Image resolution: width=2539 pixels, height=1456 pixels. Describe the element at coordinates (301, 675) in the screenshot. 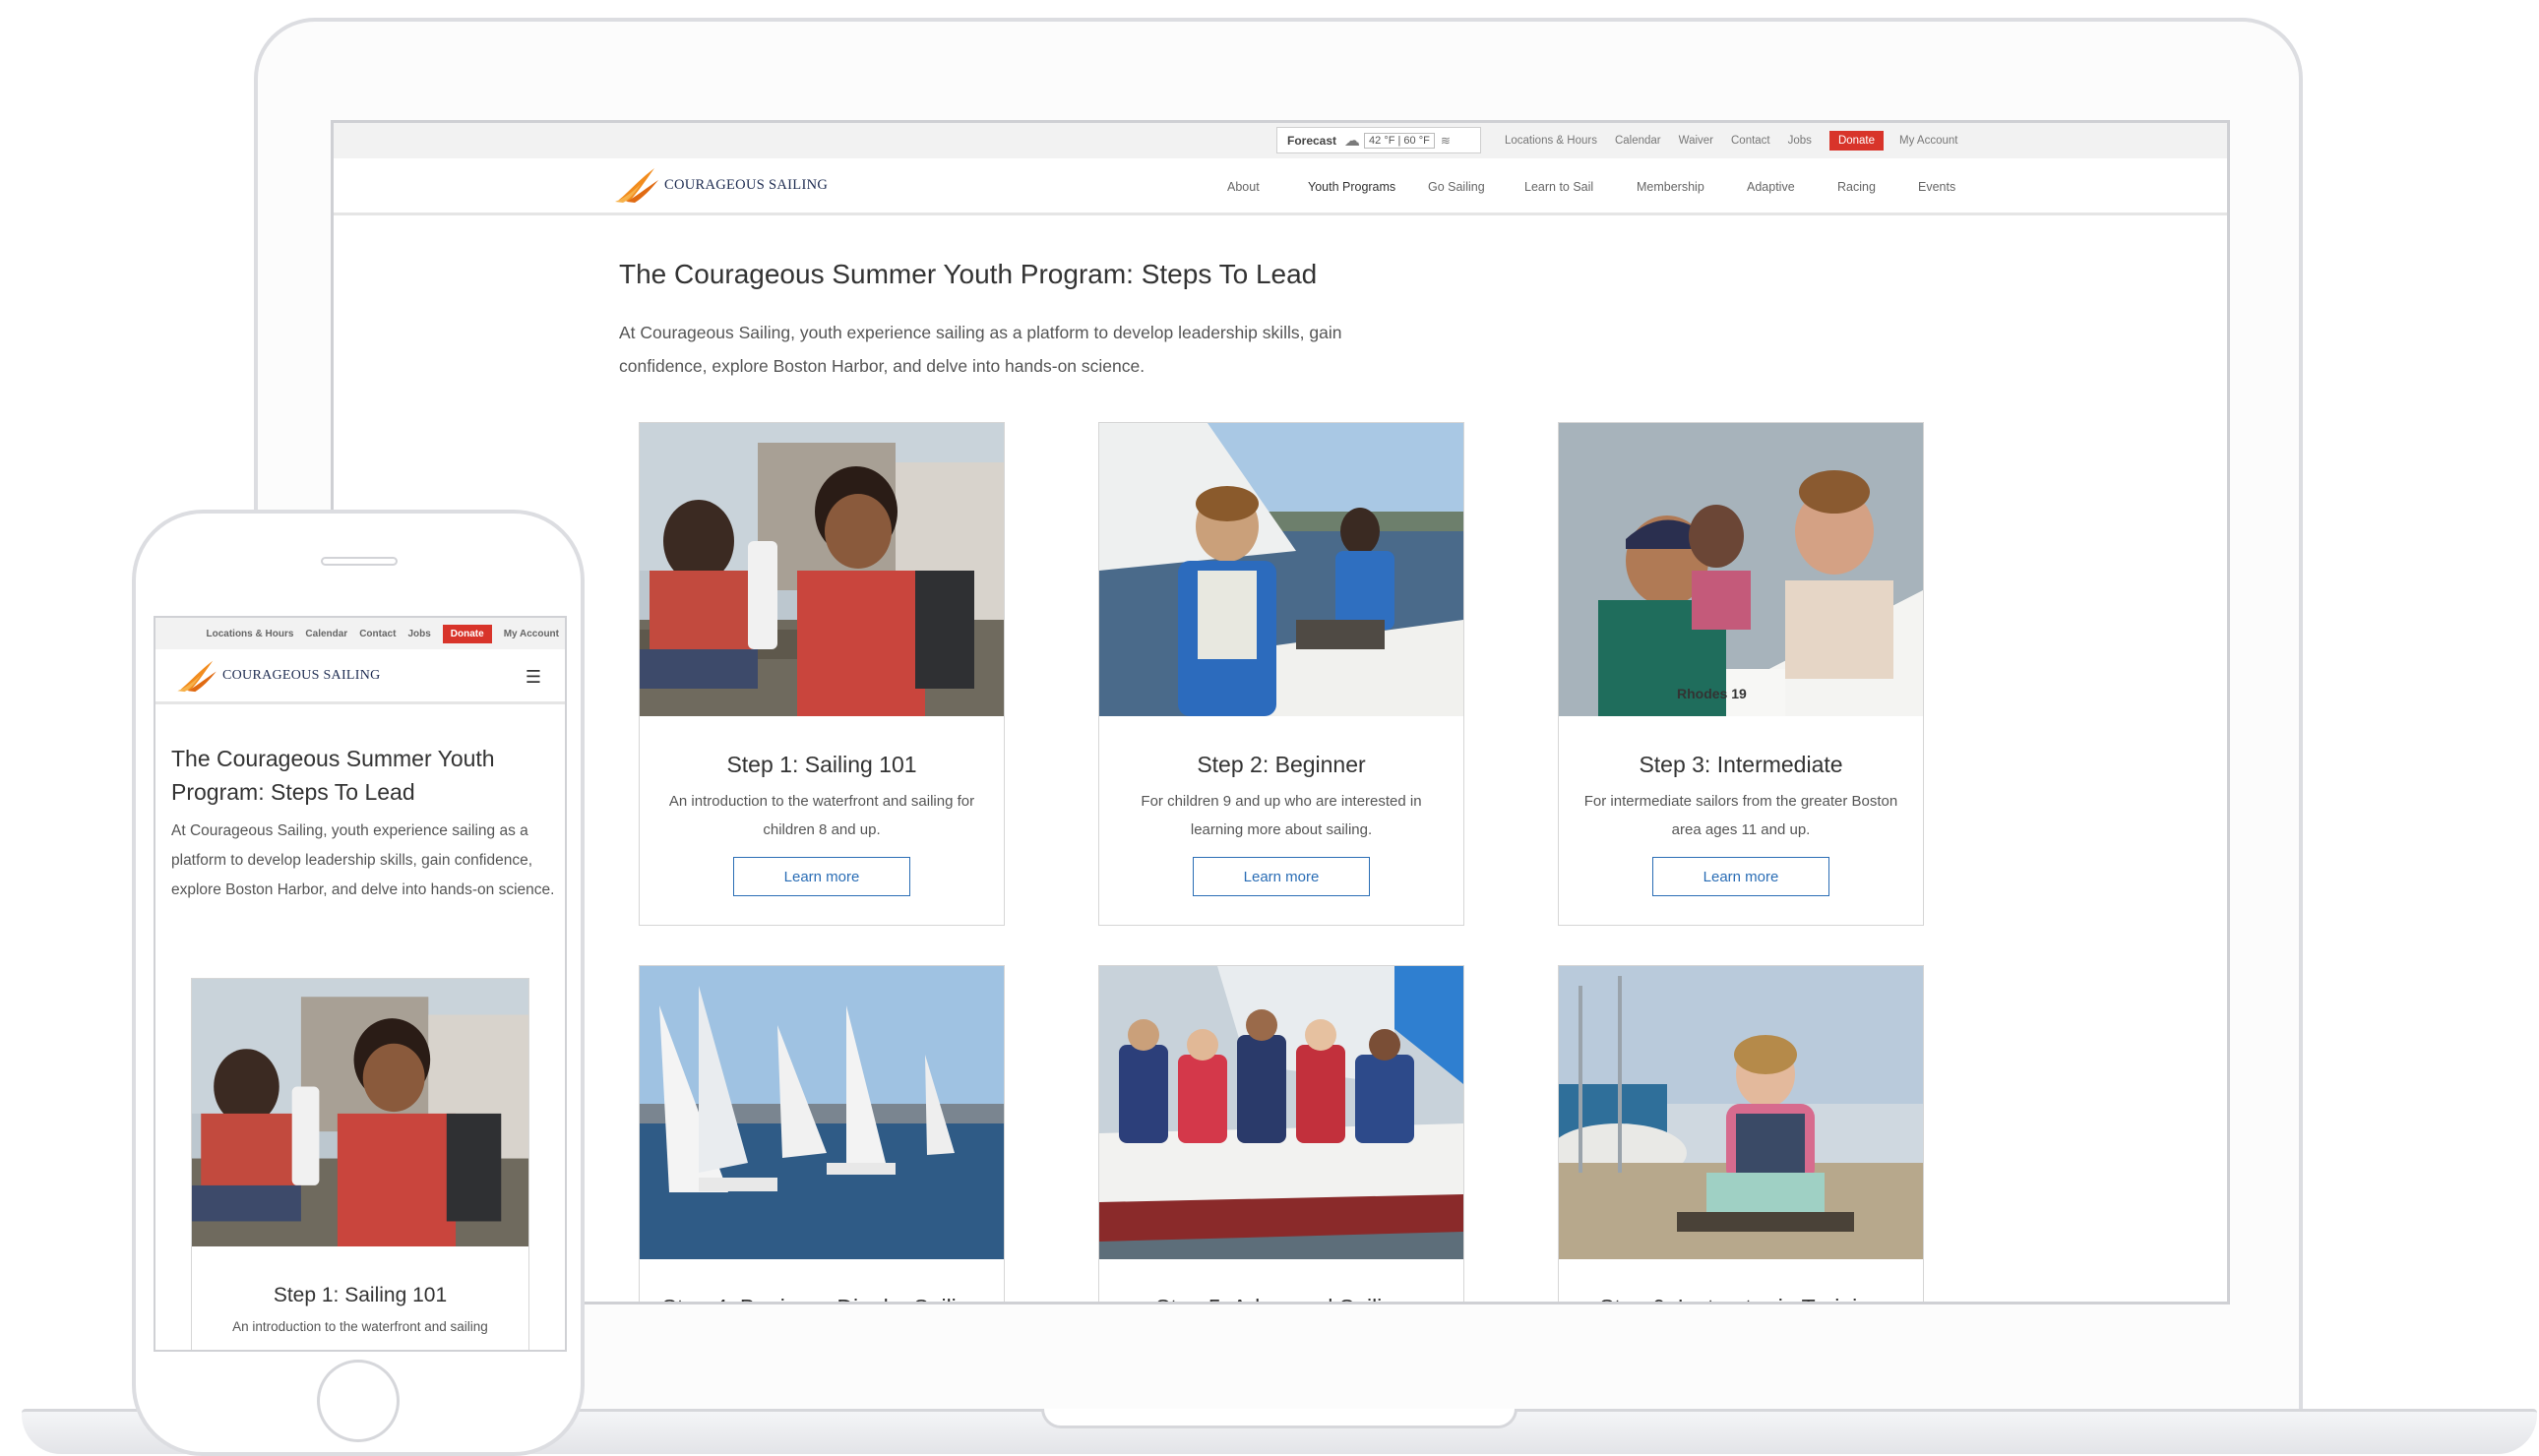

I see `logo-text: COURAGEOUS SAILING` at that location.